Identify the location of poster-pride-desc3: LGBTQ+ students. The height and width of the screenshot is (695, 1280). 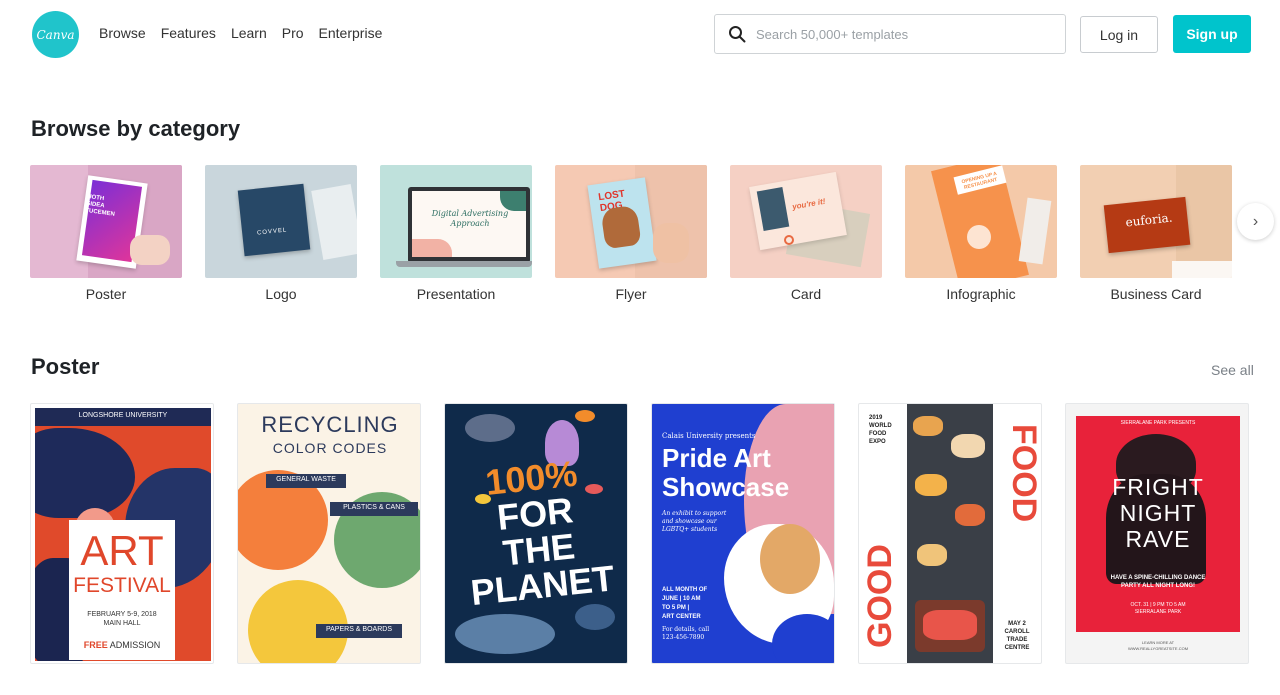
(690, 529).